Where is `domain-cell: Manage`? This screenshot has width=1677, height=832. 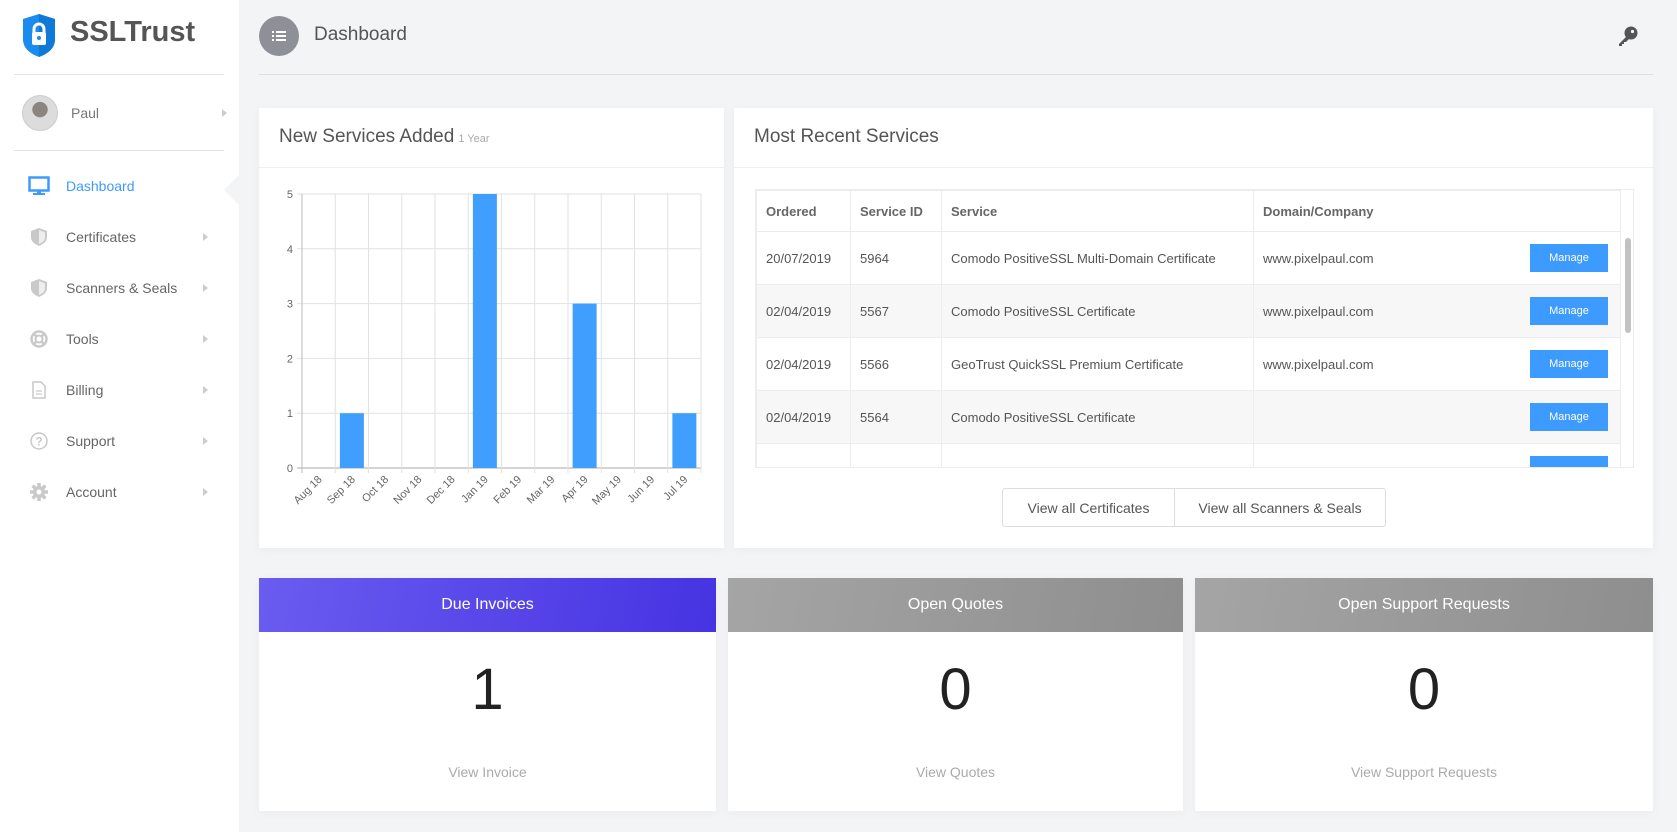
domain-cell: Manage is located at coordinates (1437, 417).